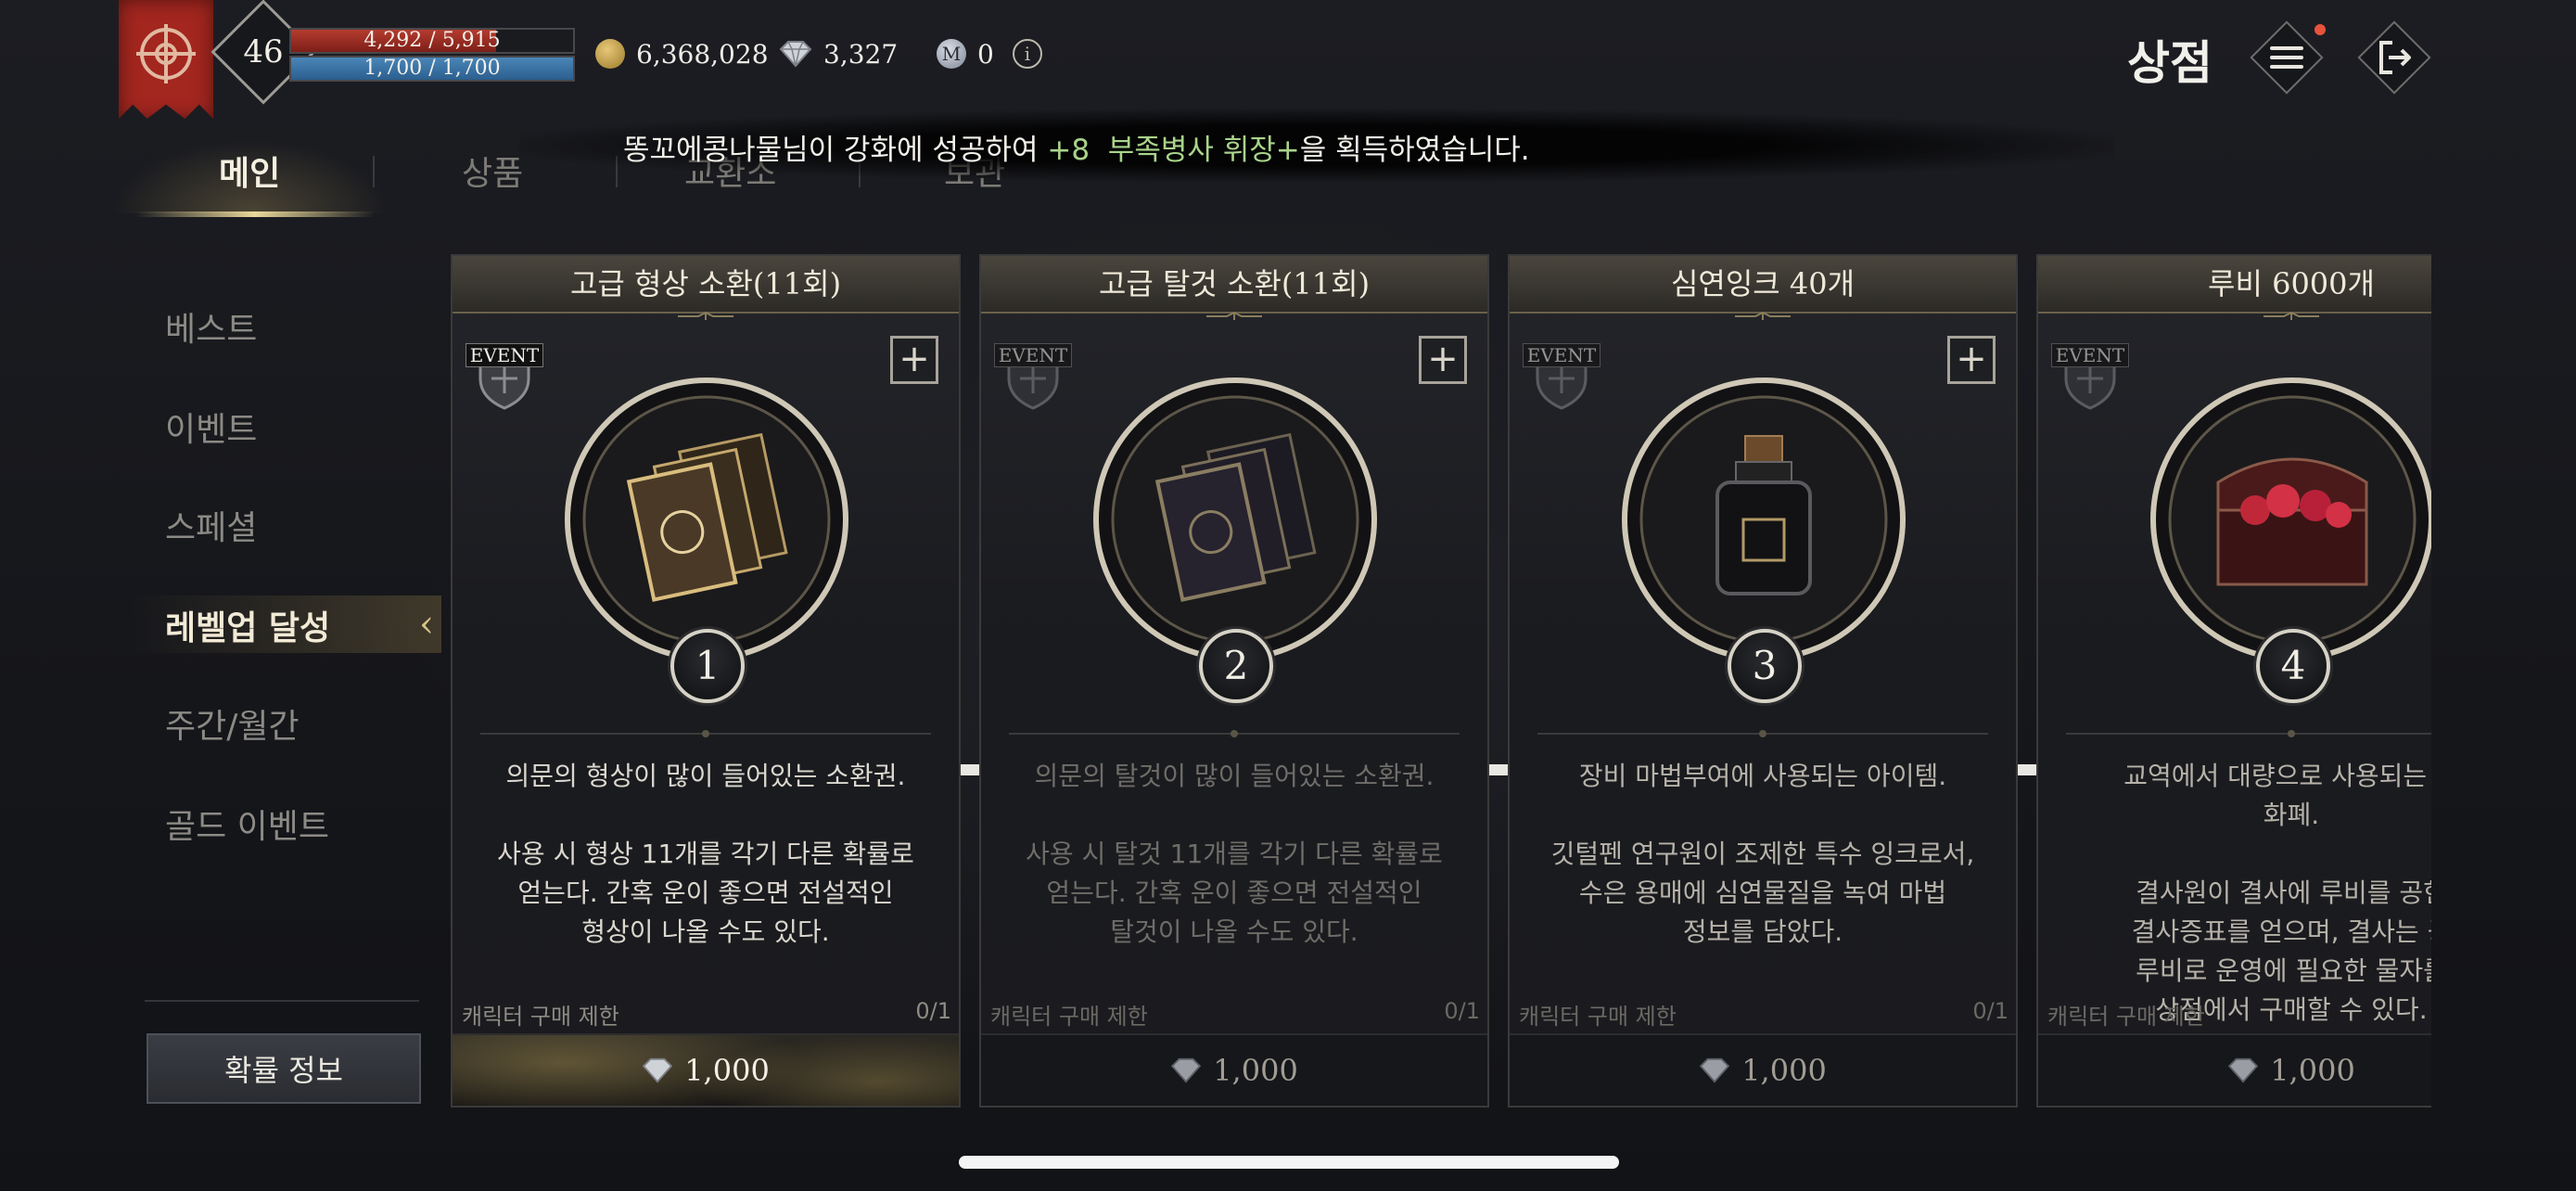  What do you see at coordinates (2320, 29) in the screenshot?
I see `notification-dot` at bounding box center [2320, 29].